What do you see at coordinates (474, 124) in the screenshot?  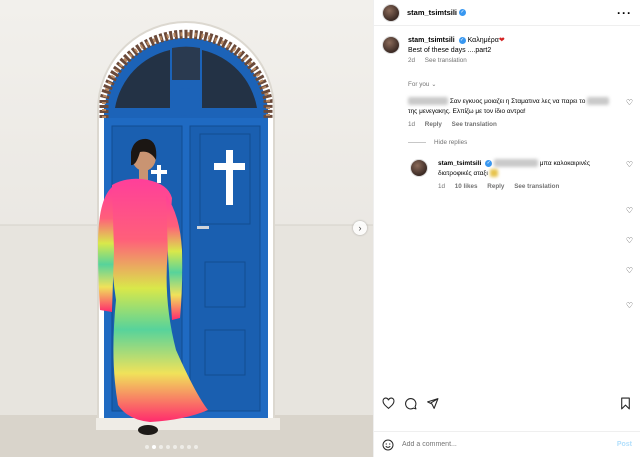 I see `comment-see-translation: See translation` at bounding box center [474, 124].